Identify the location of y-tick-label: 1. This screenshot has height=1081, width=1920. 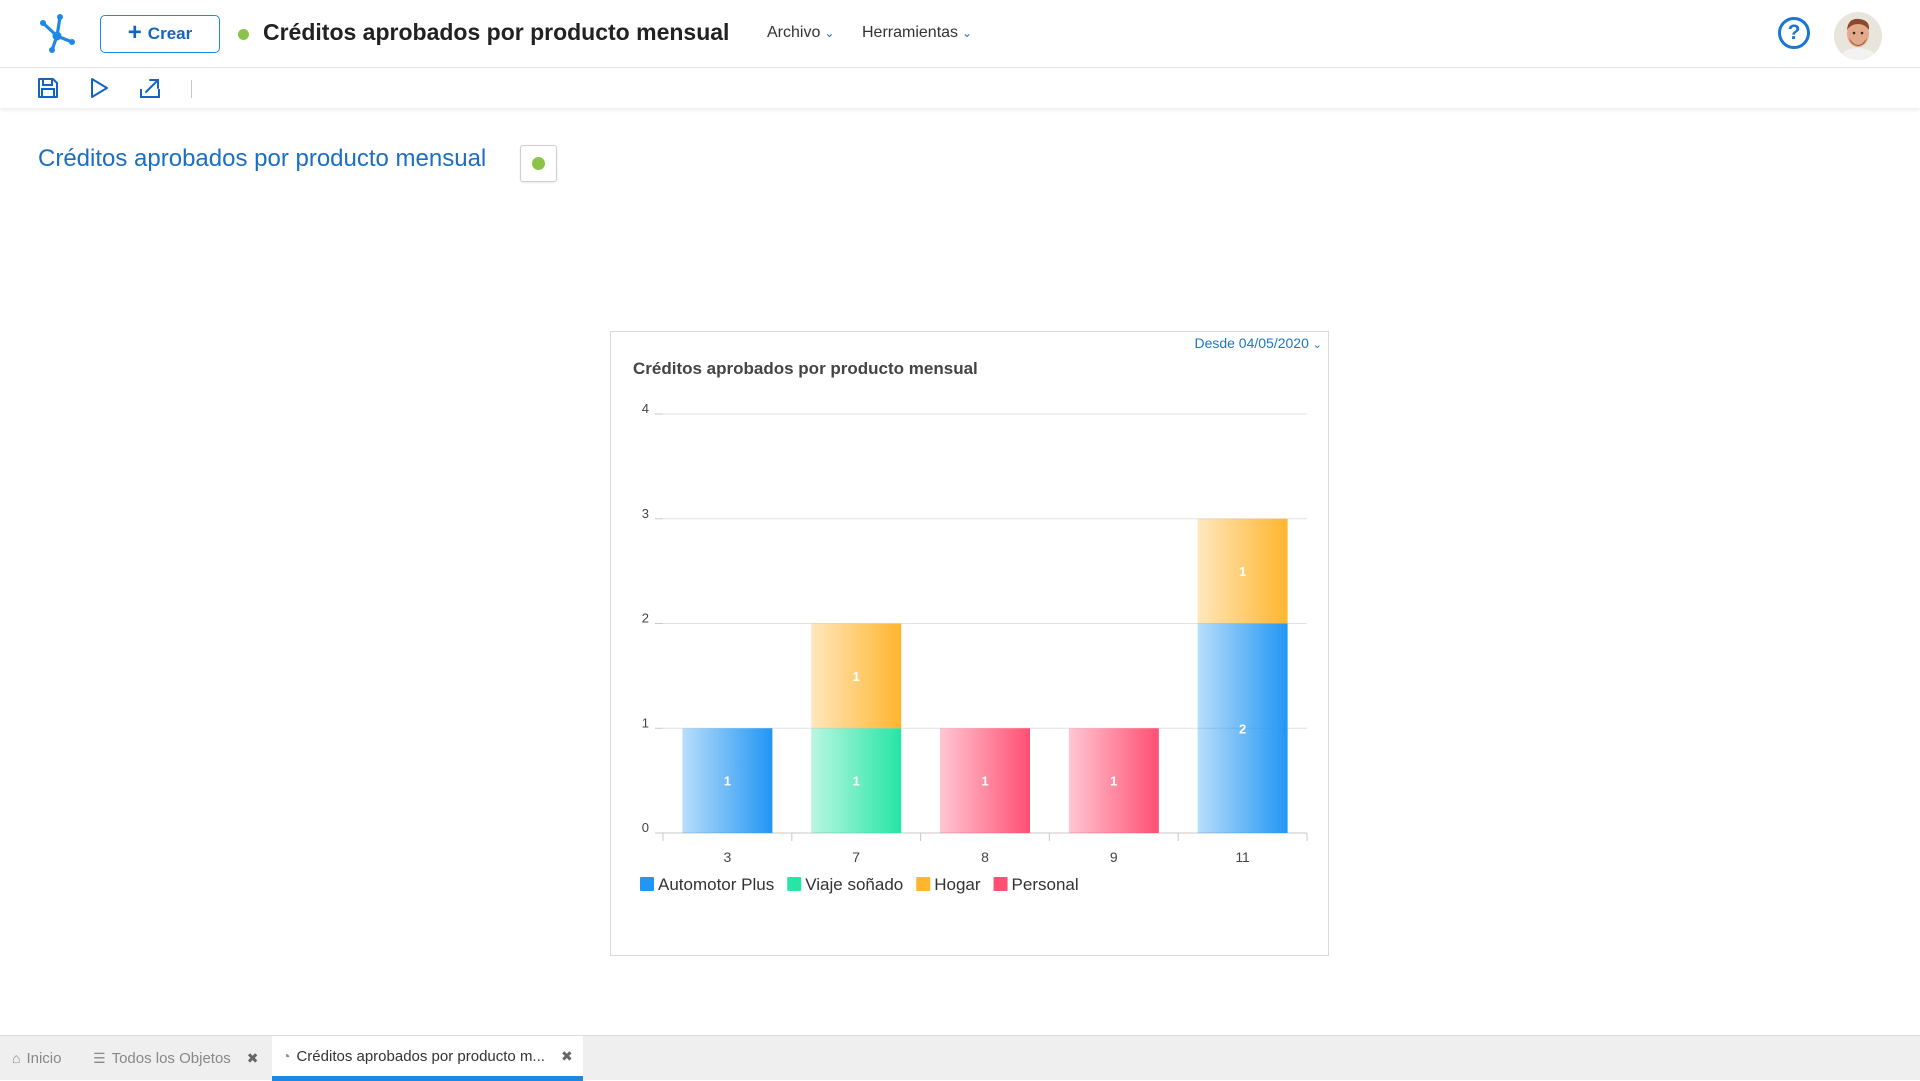
(645, 722).